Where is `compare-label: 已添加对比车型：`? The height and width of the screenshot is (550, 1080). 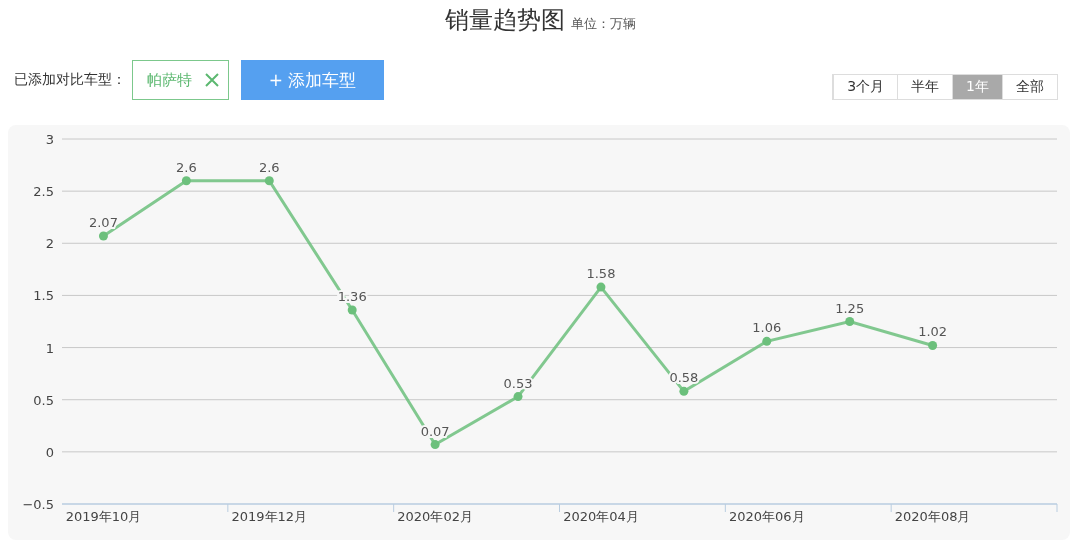 compare-label: 已添加对比车型： is located at coordinates (70, 80).